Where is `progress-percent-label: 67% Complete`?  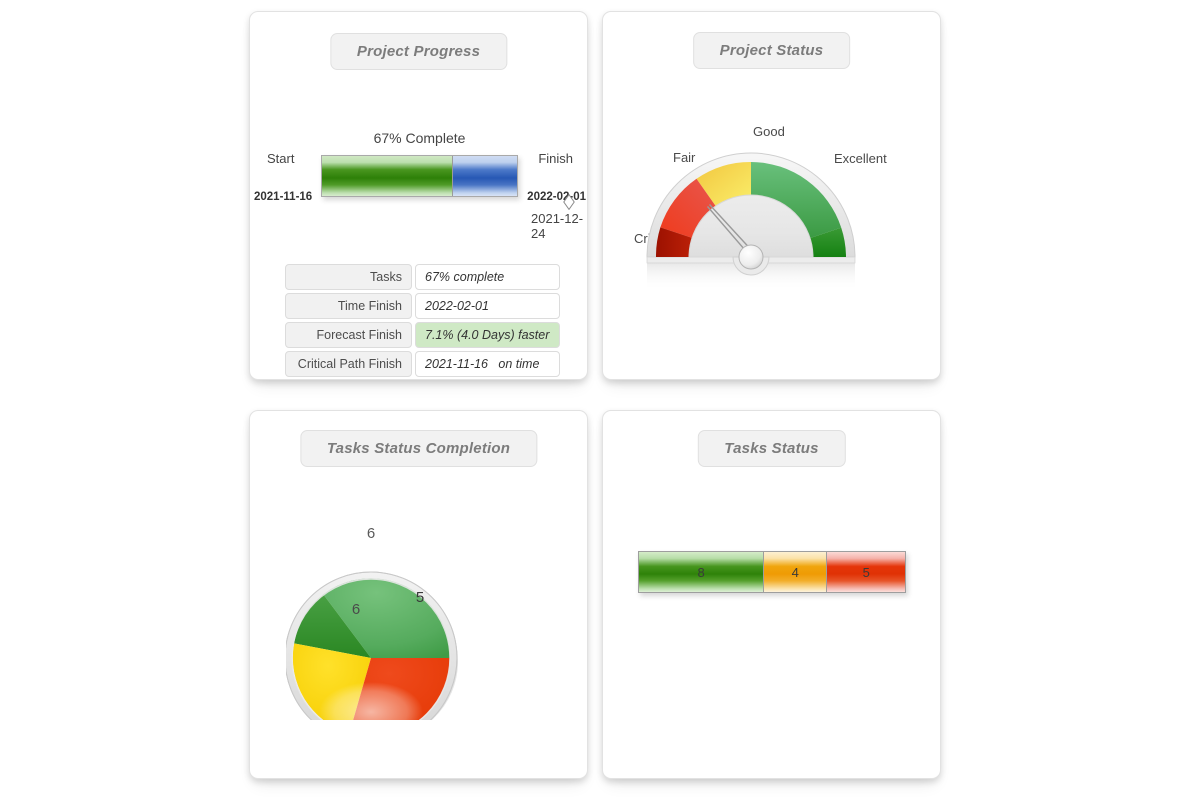
progress-percent-label: 67% Complete is located at coordinates (419, 138).